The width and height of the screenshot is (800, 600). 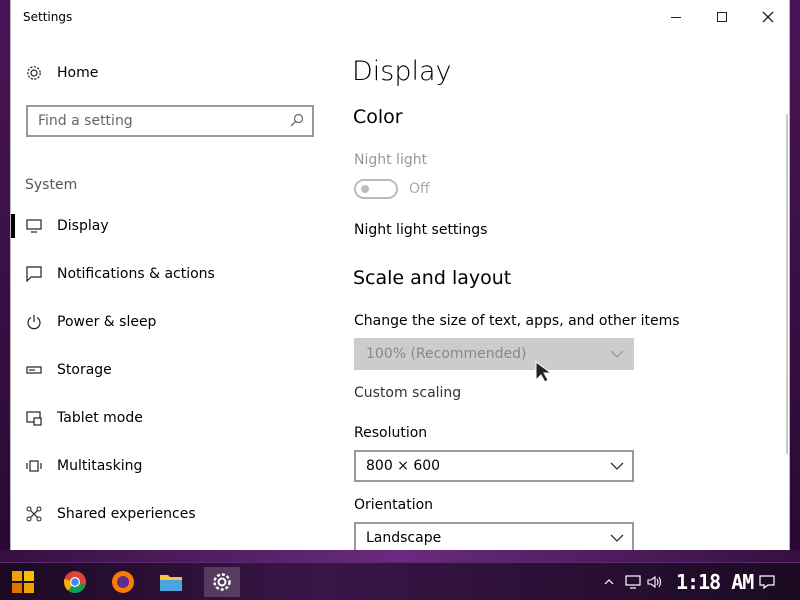 I want to click on sidebar-item-shared: Shared experiences, so click(x=176, y=514).